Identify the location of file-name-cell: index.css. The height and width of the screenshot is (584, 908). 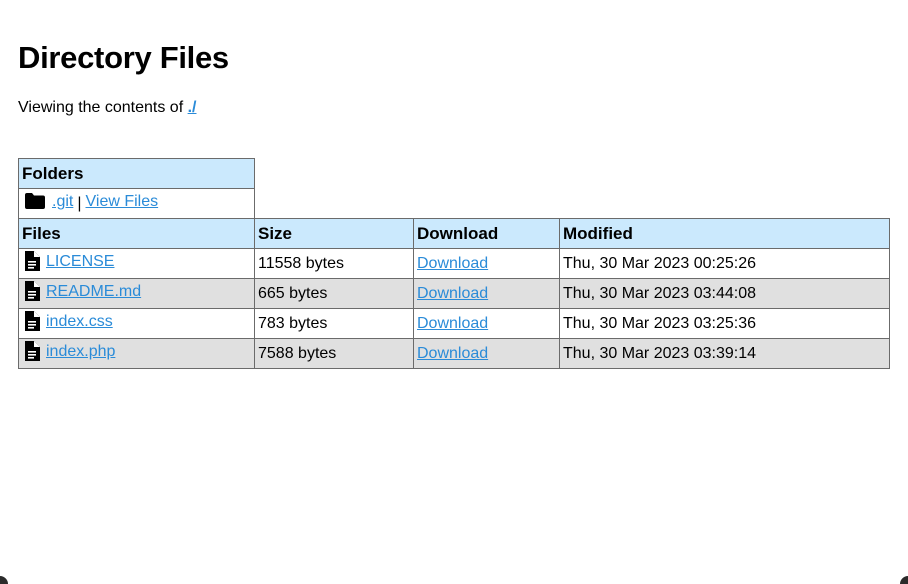
(136, 323).